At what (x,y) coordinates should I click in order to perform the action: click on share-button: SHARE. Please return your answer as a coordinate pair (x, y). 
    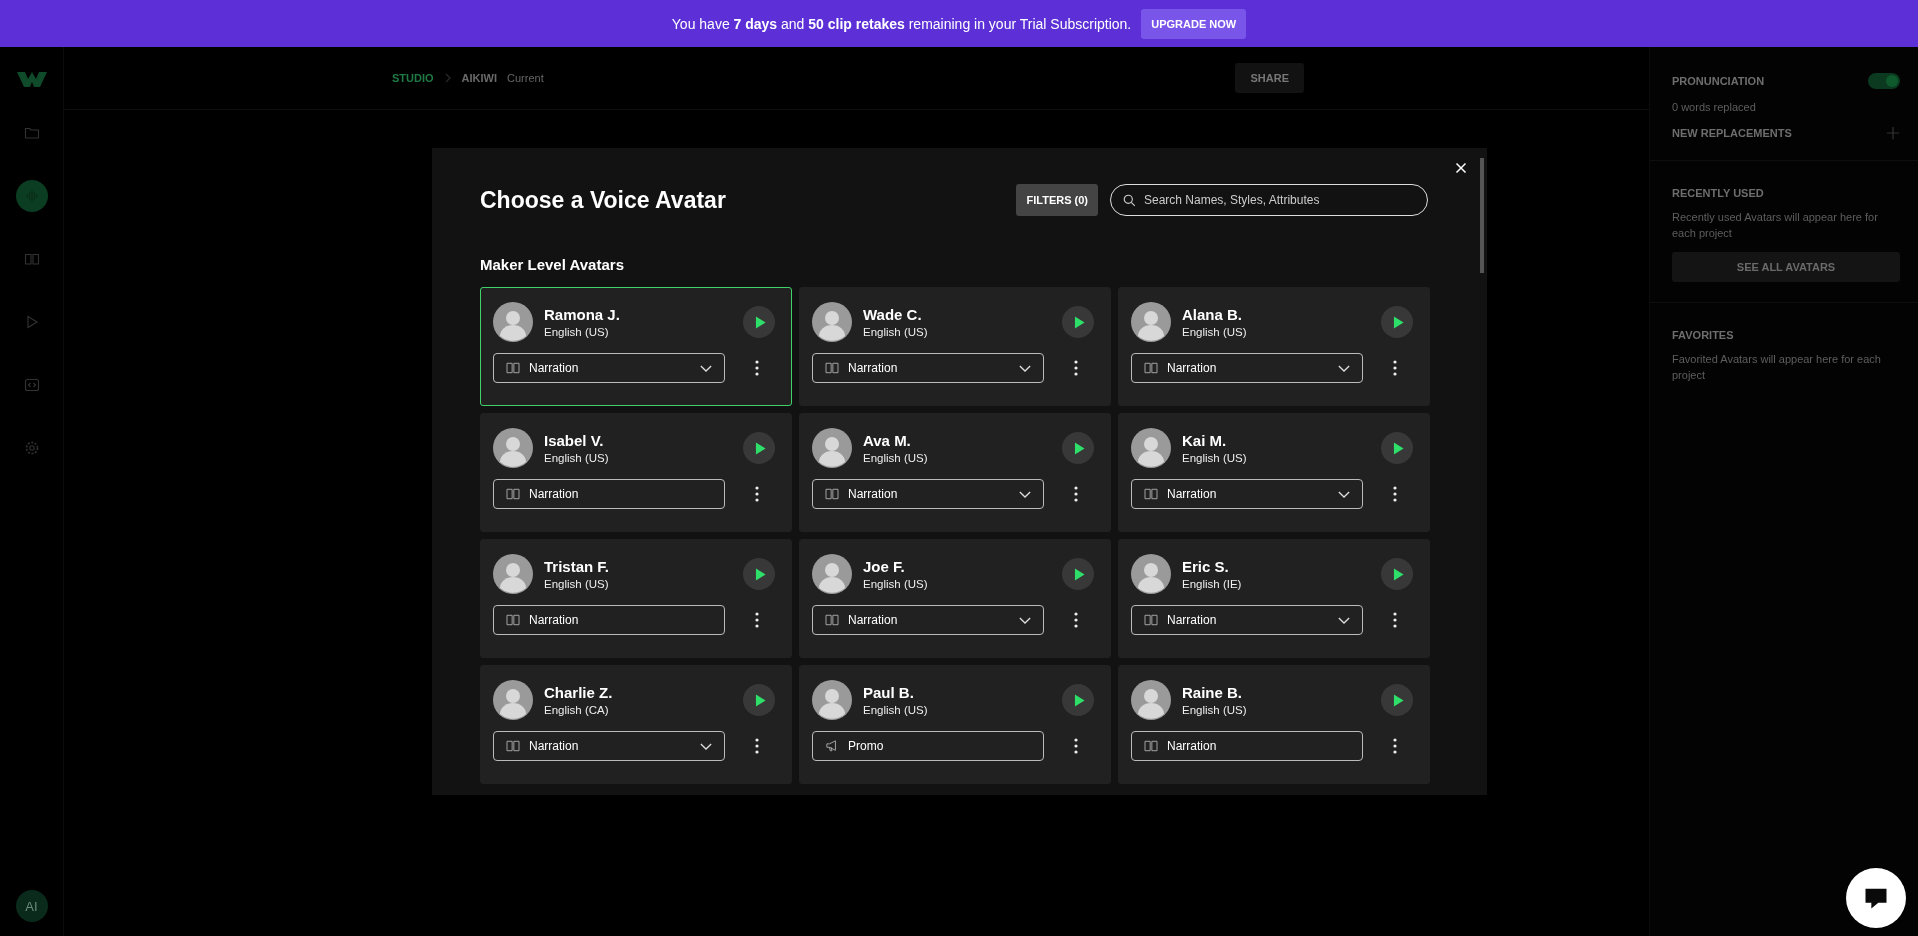
    Looking at the image, I should click on (1269, 78).